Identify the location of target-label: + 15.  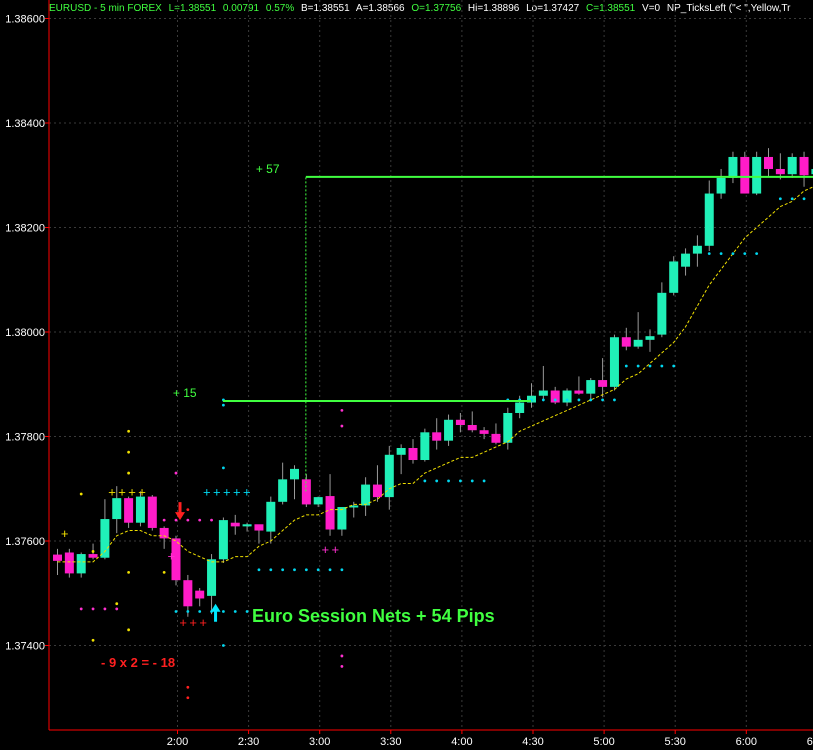
(185, 393).